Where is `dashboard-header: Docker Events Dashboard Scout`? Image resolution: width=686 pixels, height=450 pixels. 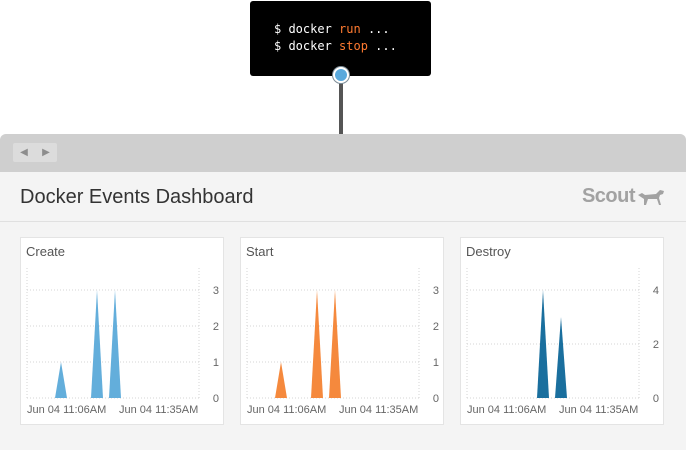
dashboard-header: Docker Events Dashboard Scout is located at coordinates (343, 197).